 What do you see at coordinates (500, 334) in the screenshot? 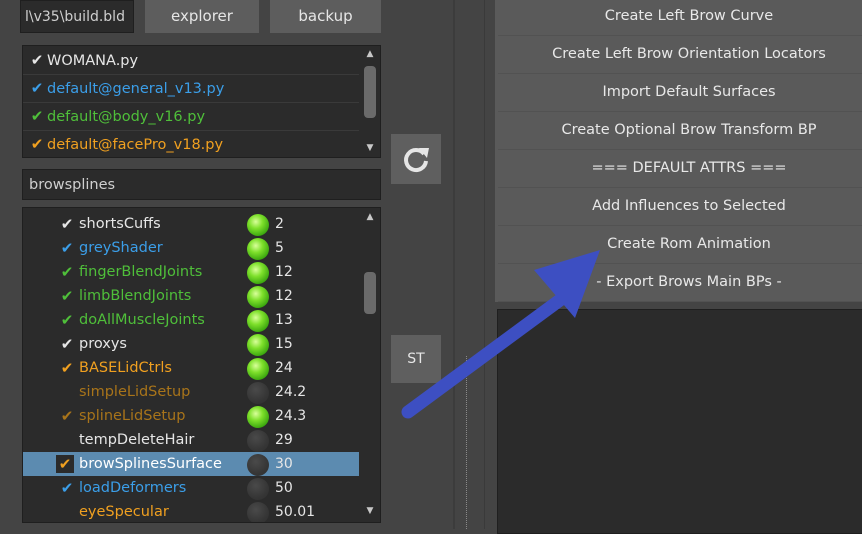
I see `annotation-arrow` at bounding box center [500, 334].